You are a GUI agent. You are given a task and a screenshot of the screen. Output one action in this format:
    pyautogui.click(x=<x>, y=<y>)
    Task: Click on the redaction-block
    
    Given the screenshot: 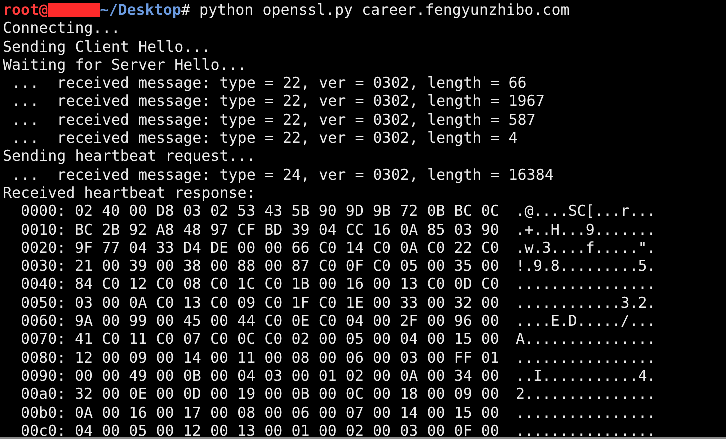 What is the action you would take?
    pyautogui.click(x=74, y=10)
    